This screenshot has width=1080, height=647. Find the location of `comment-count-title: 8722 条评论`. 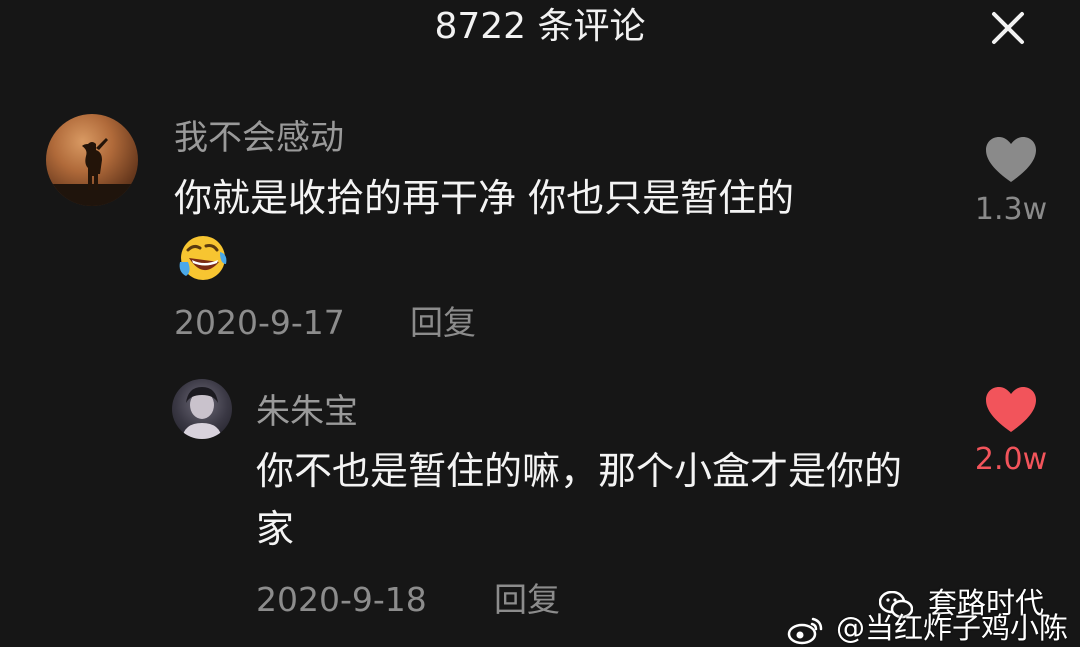

comment-count-title: 8722 条评论 is located at coordinates (540, 26).